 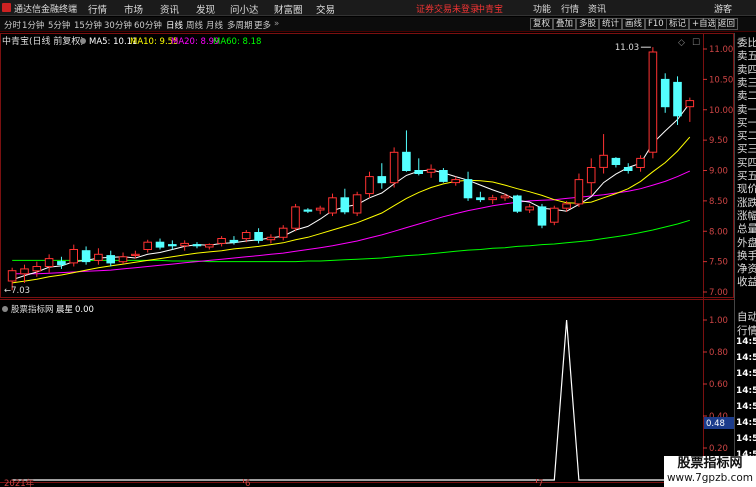 I want to click on y-tick-label: 10.50, so click(x=721, y=80).